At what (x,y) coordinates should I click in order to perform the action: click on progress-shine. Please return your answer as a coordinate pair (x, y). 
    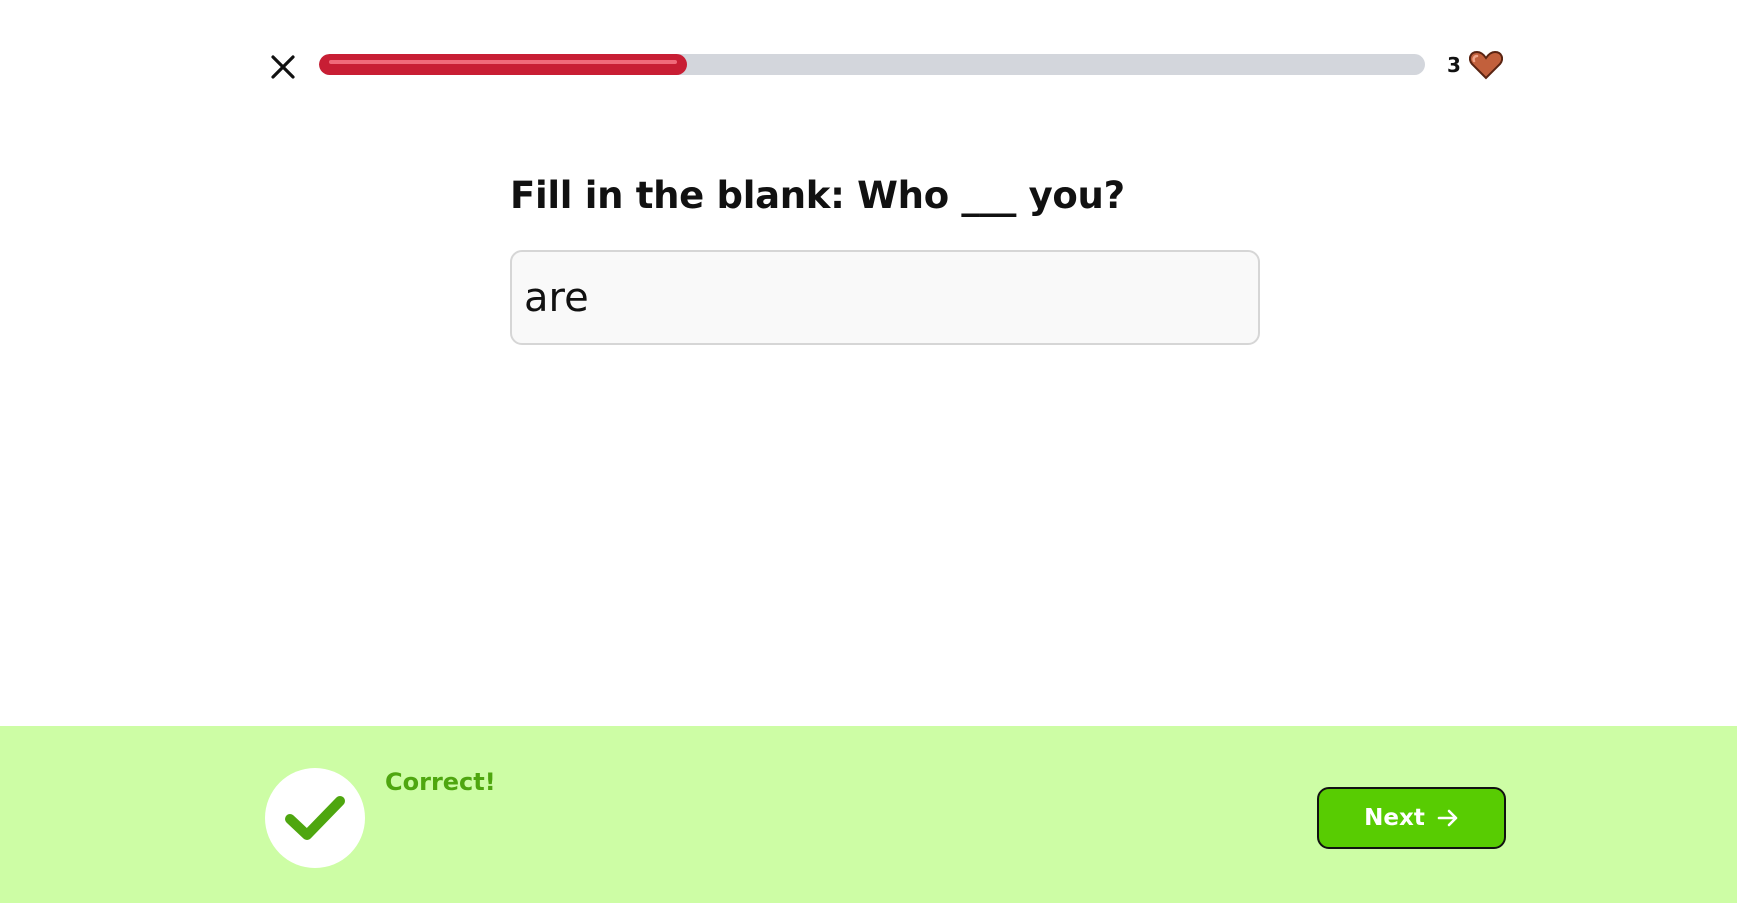
    Looking at the image, I should click on (503, 62).